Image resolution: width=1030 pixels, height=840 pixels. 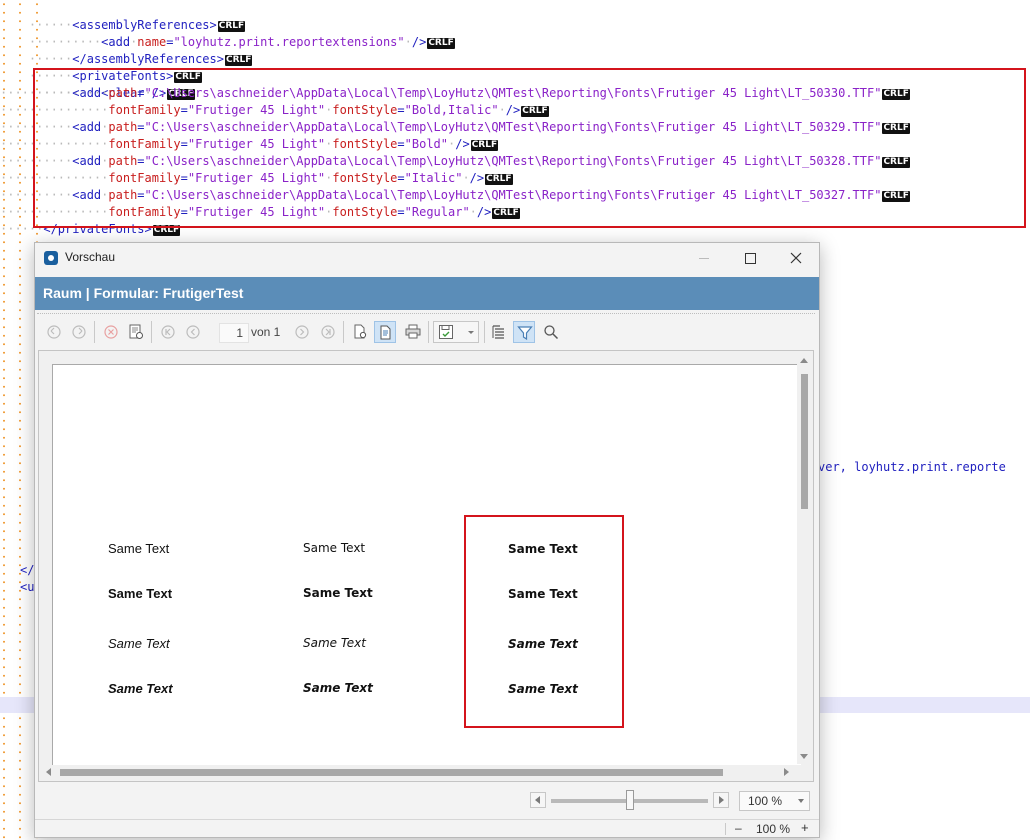 I want to click on redo-button, so click(x=79, y=332).